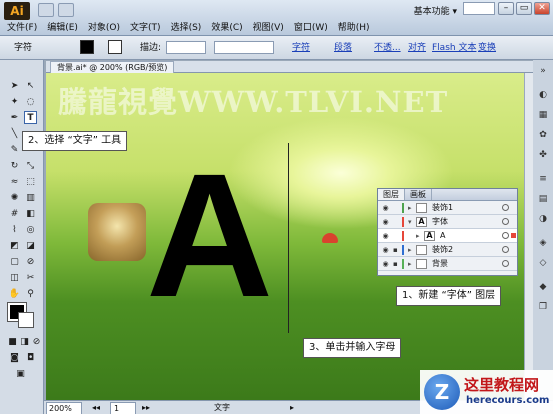 Image resolution: width=553 pixels, height=414 pixels. What do you see at coordinates (14, 294) in the screenshot?
I see `hand-tool-icon: ✋` at bounding box center [14, 294].